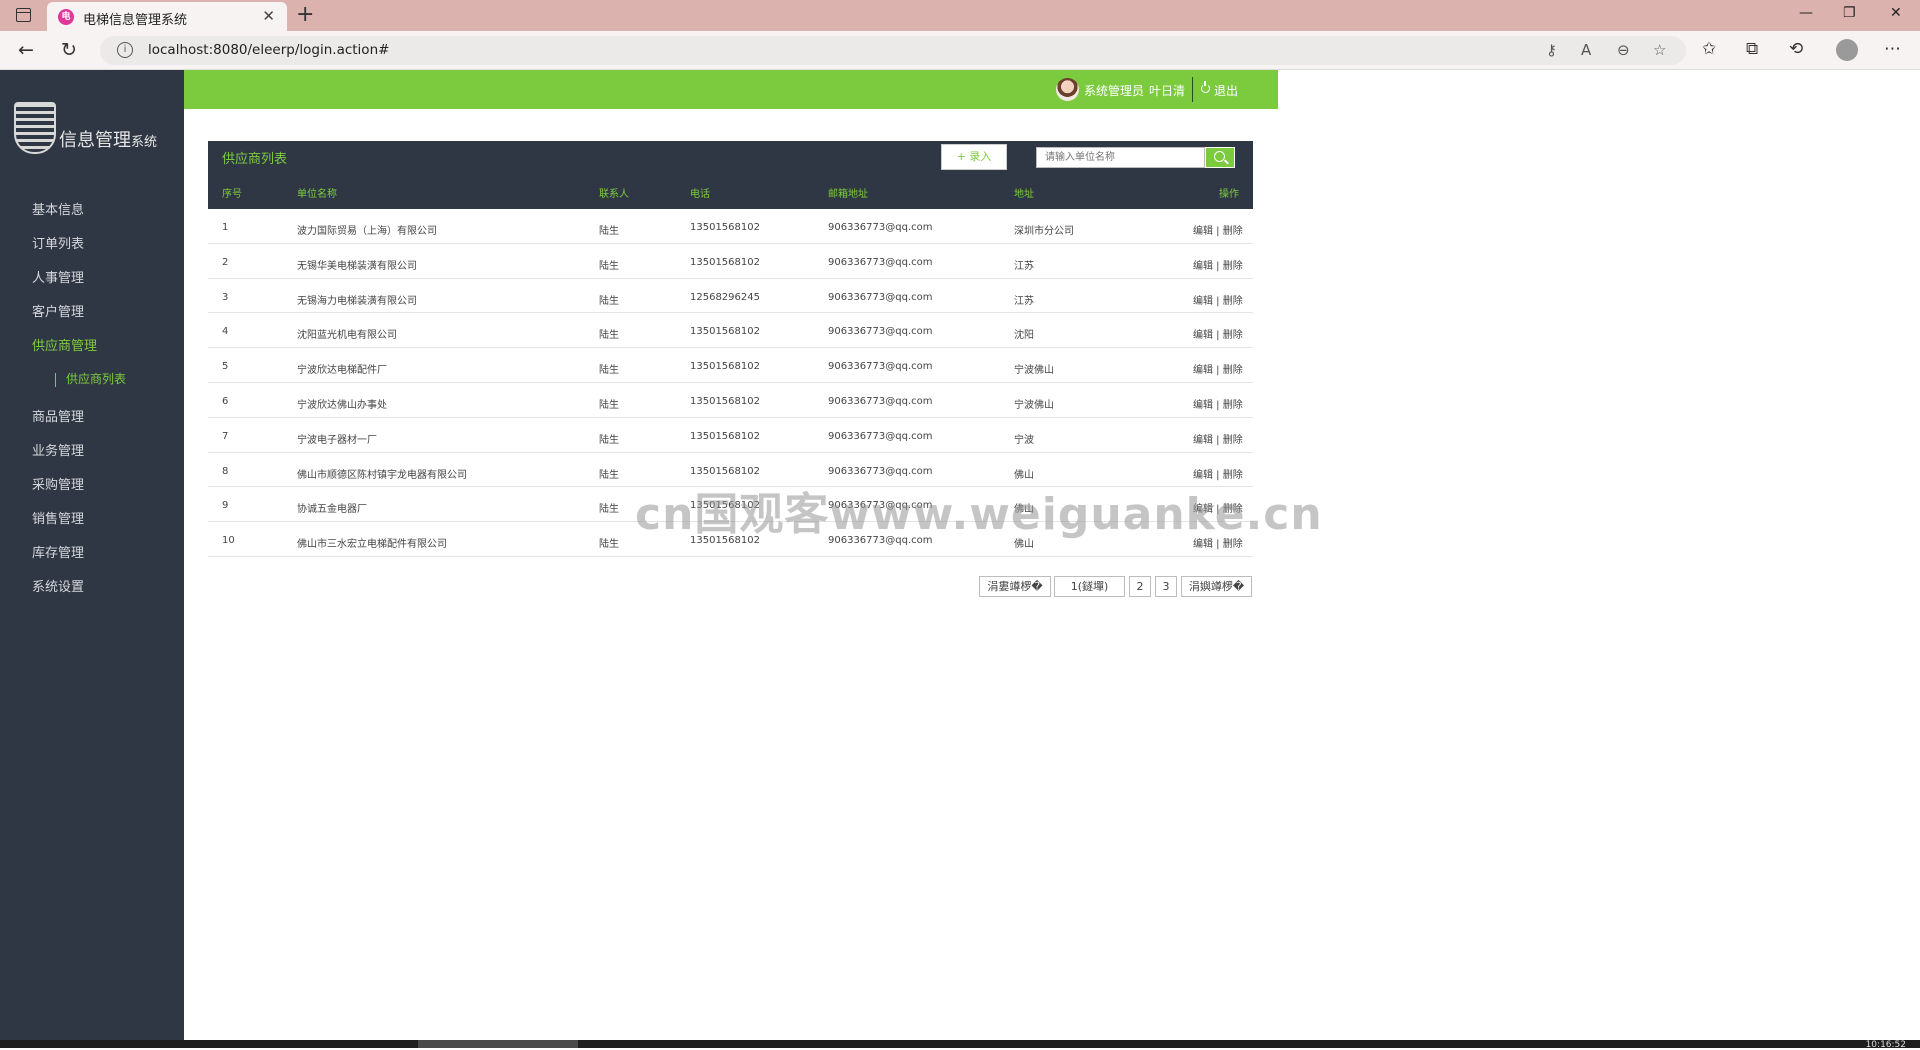  I want to click on column-header: 序号, so click(232, 194).